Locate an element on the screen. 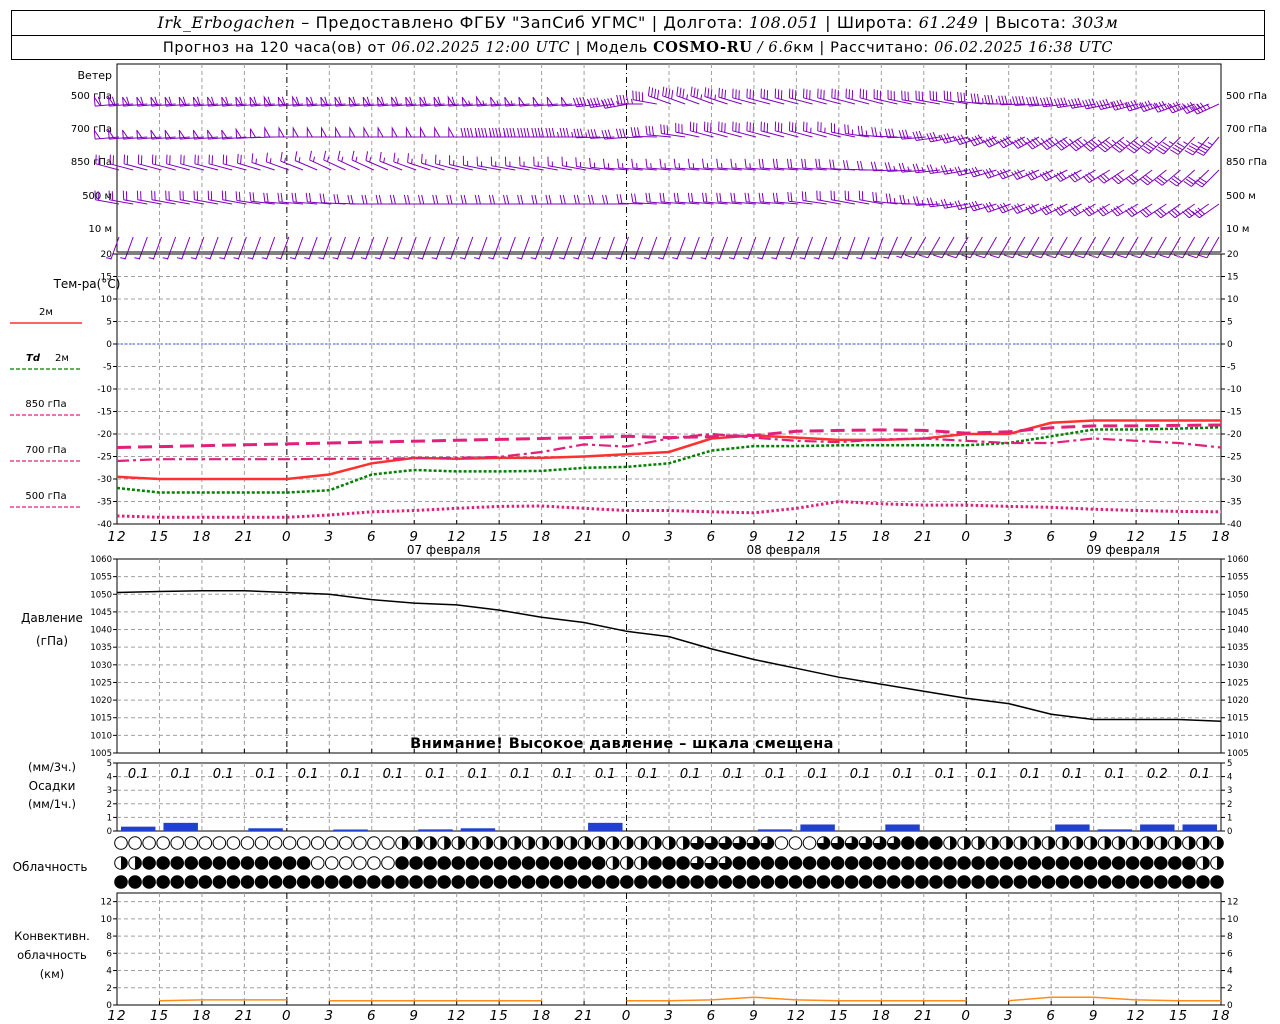 The height and width of the screenshot is (1024, 1280). date-label: 08 февраля is located at coordinates (784, 550).